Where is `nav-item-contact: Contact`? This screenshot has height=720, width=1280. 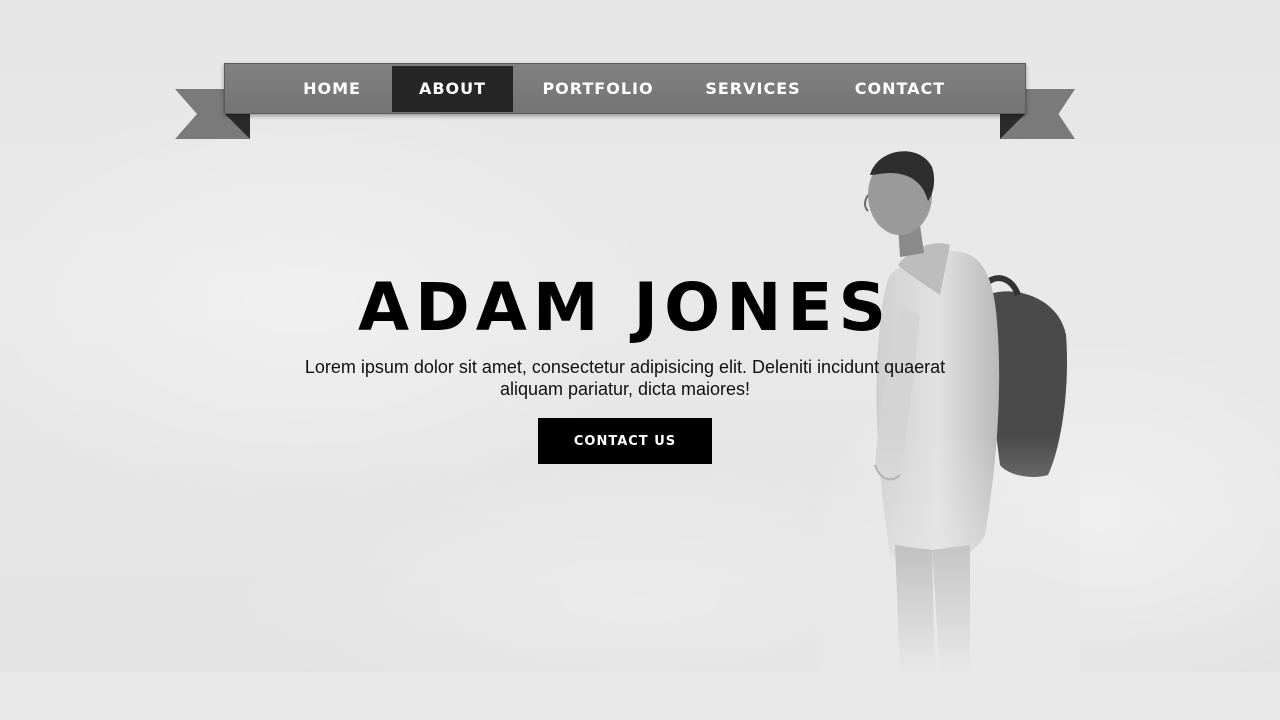 nav-item-contact: Contact is located at coordinates (900, 89).